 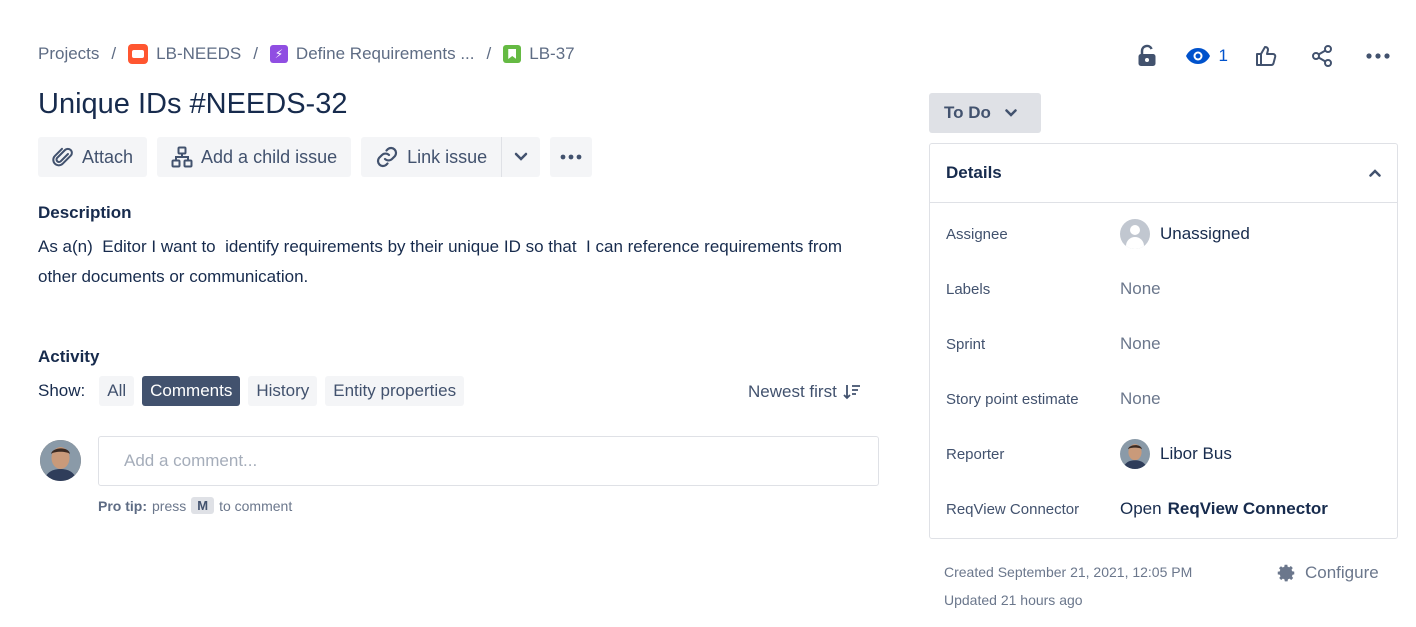 I want to click on link-issue-dropdown, so click(x=521, y=157).